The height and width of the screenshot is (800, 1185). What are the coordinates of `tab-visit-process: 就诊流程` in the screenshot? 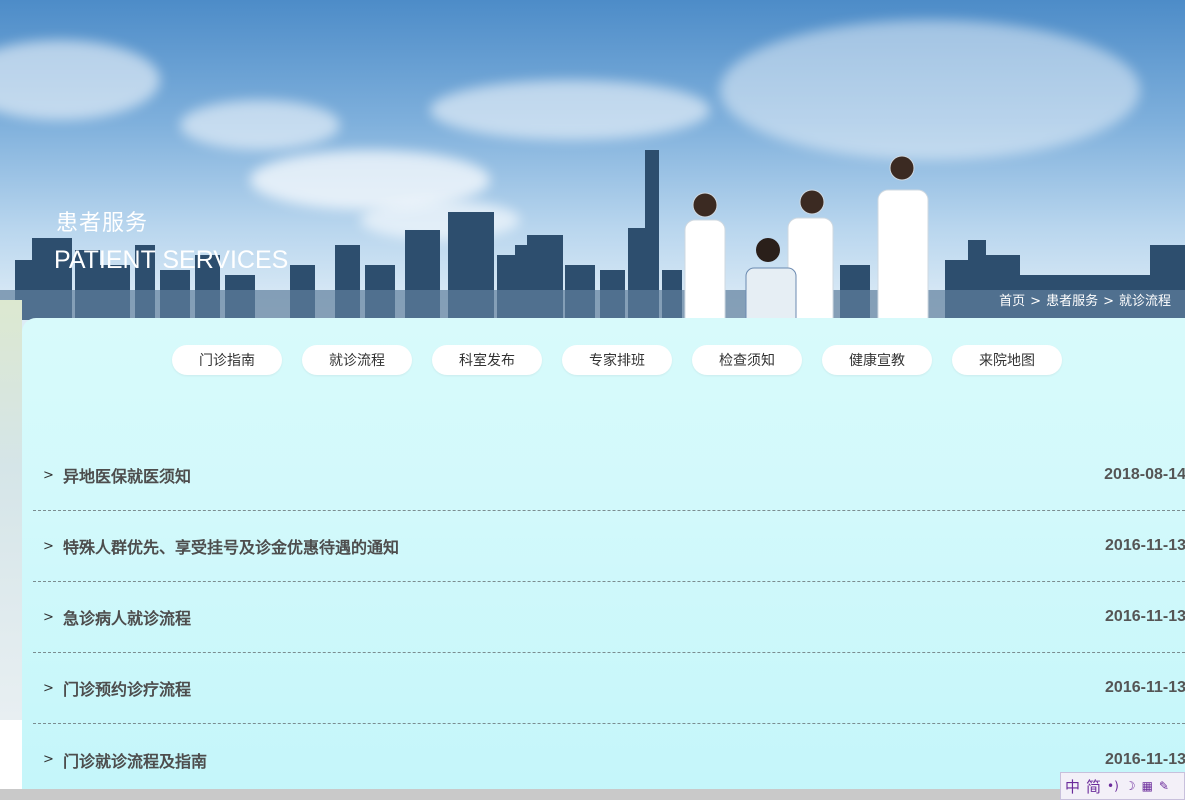 It's located at (357, 360).